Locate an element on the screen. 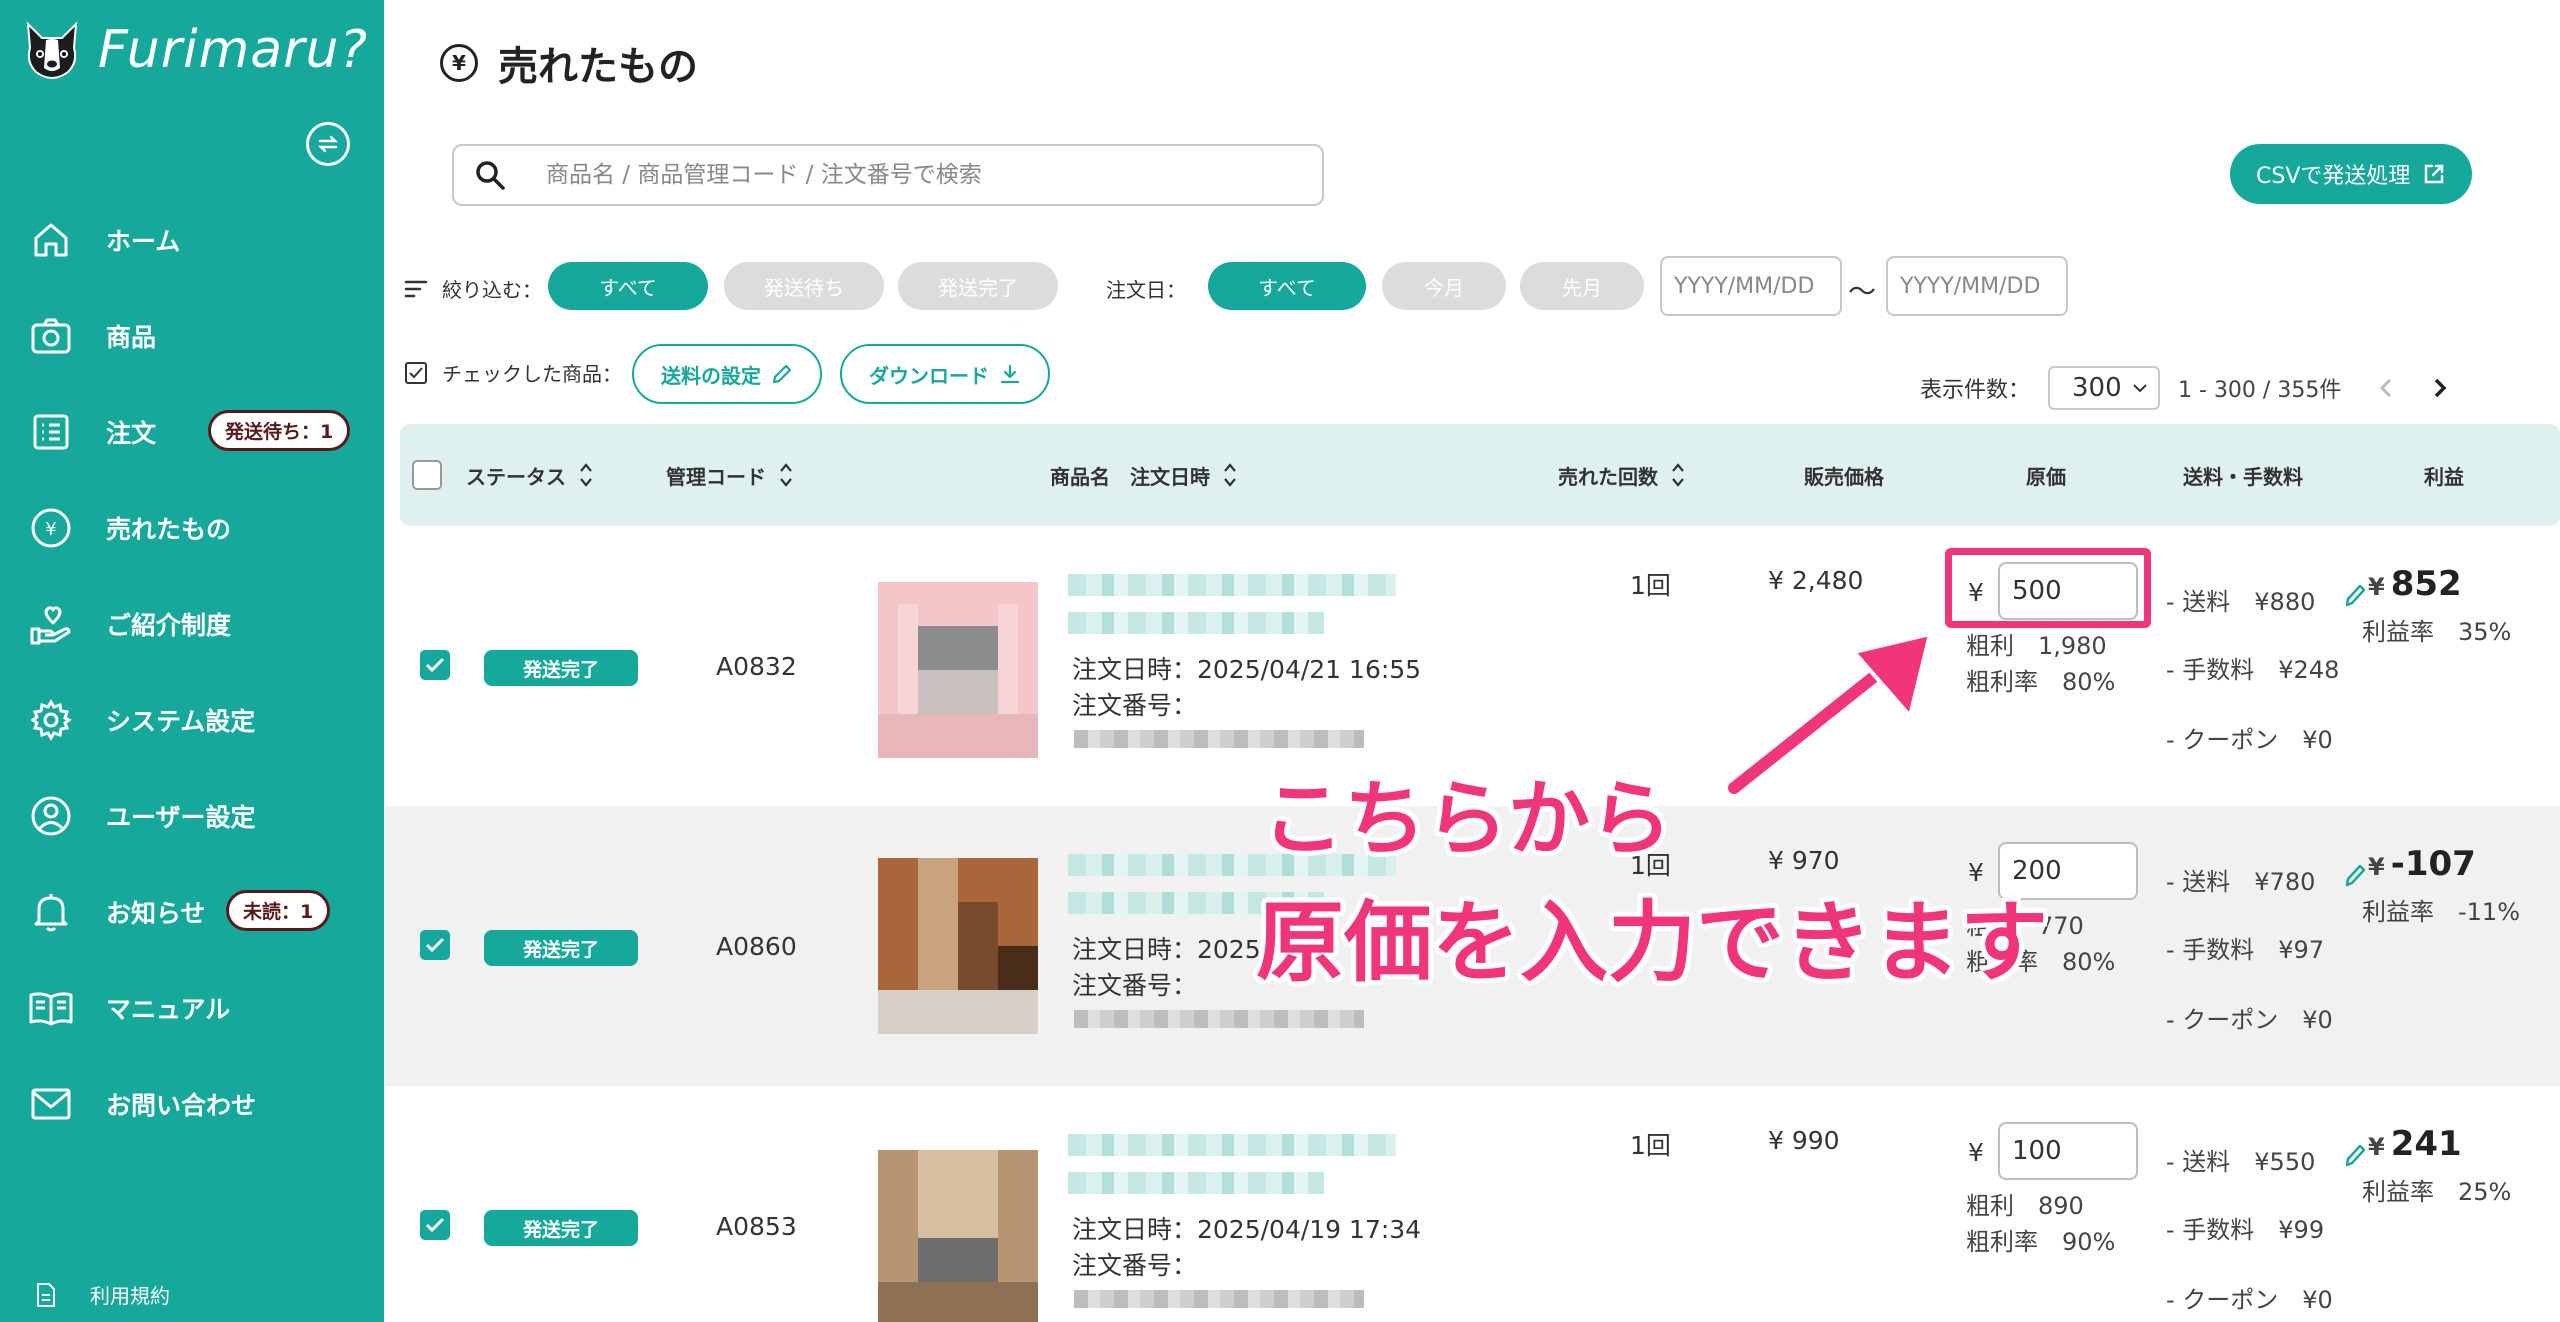  sidebar-item-label: お知らせ is located at coordinates (156, 913).